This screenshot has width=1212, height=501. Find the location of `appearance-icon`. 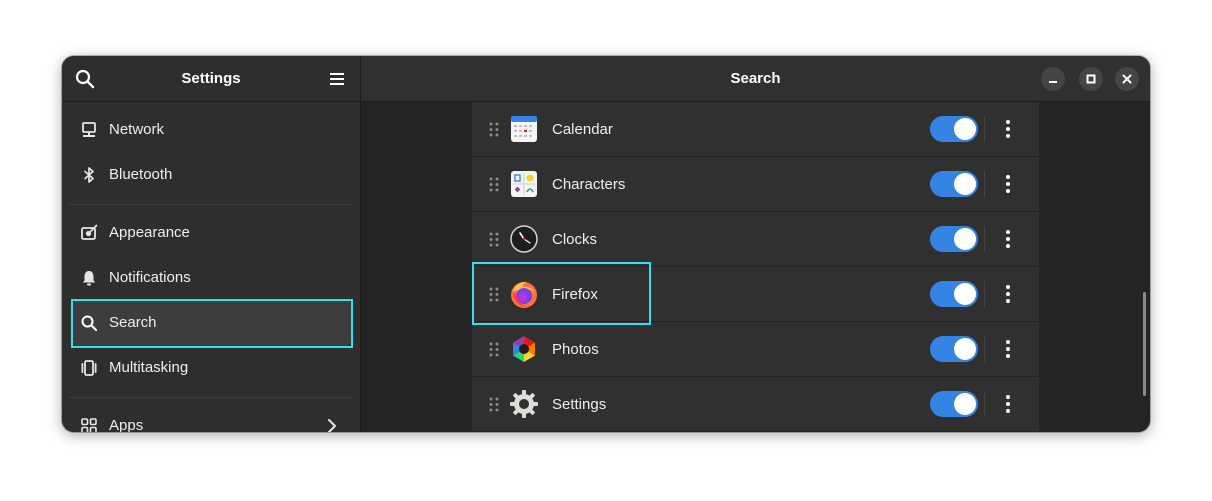

appearance-icon is located at coordinates (89, 232).